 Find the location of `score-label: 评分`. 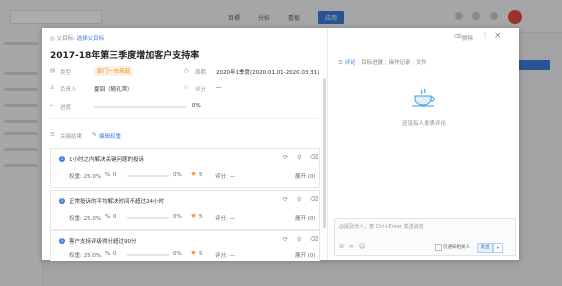

score-label: 评分 is located at coordinates (201, 90).